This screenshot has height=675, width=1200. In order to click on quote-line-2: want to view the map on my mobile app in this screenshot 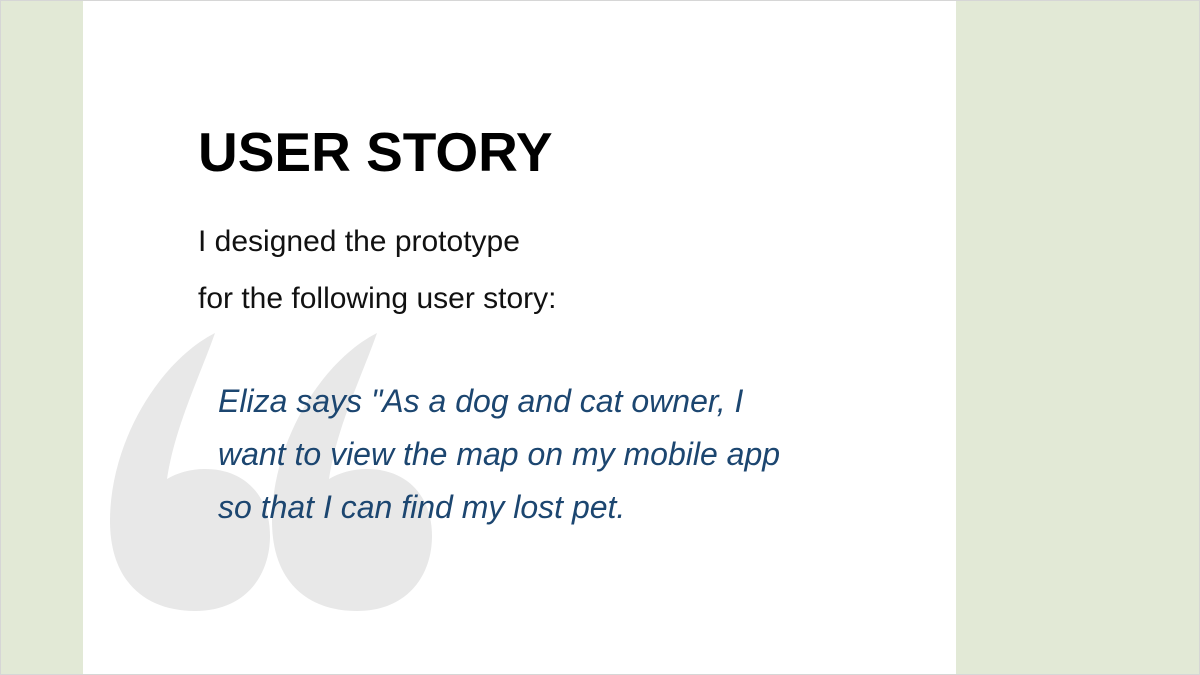, I will do `click(499, 454)`.